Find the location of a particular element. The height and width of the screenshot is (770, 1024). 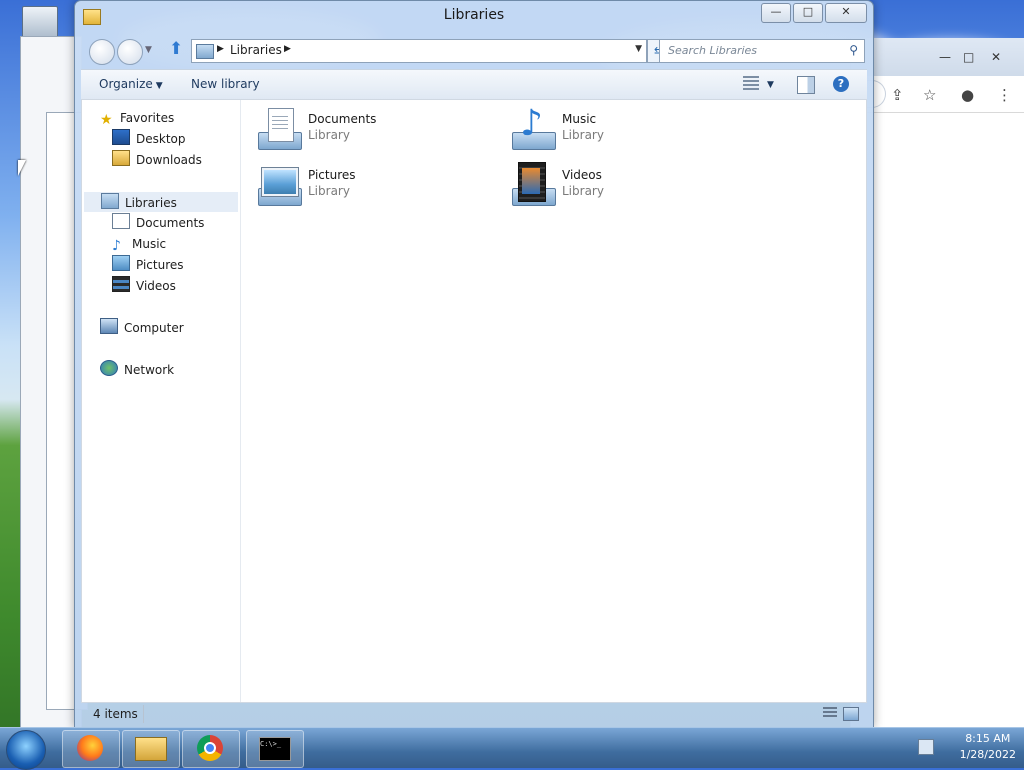

item-name: Documents is located at coordinates (342, 119).